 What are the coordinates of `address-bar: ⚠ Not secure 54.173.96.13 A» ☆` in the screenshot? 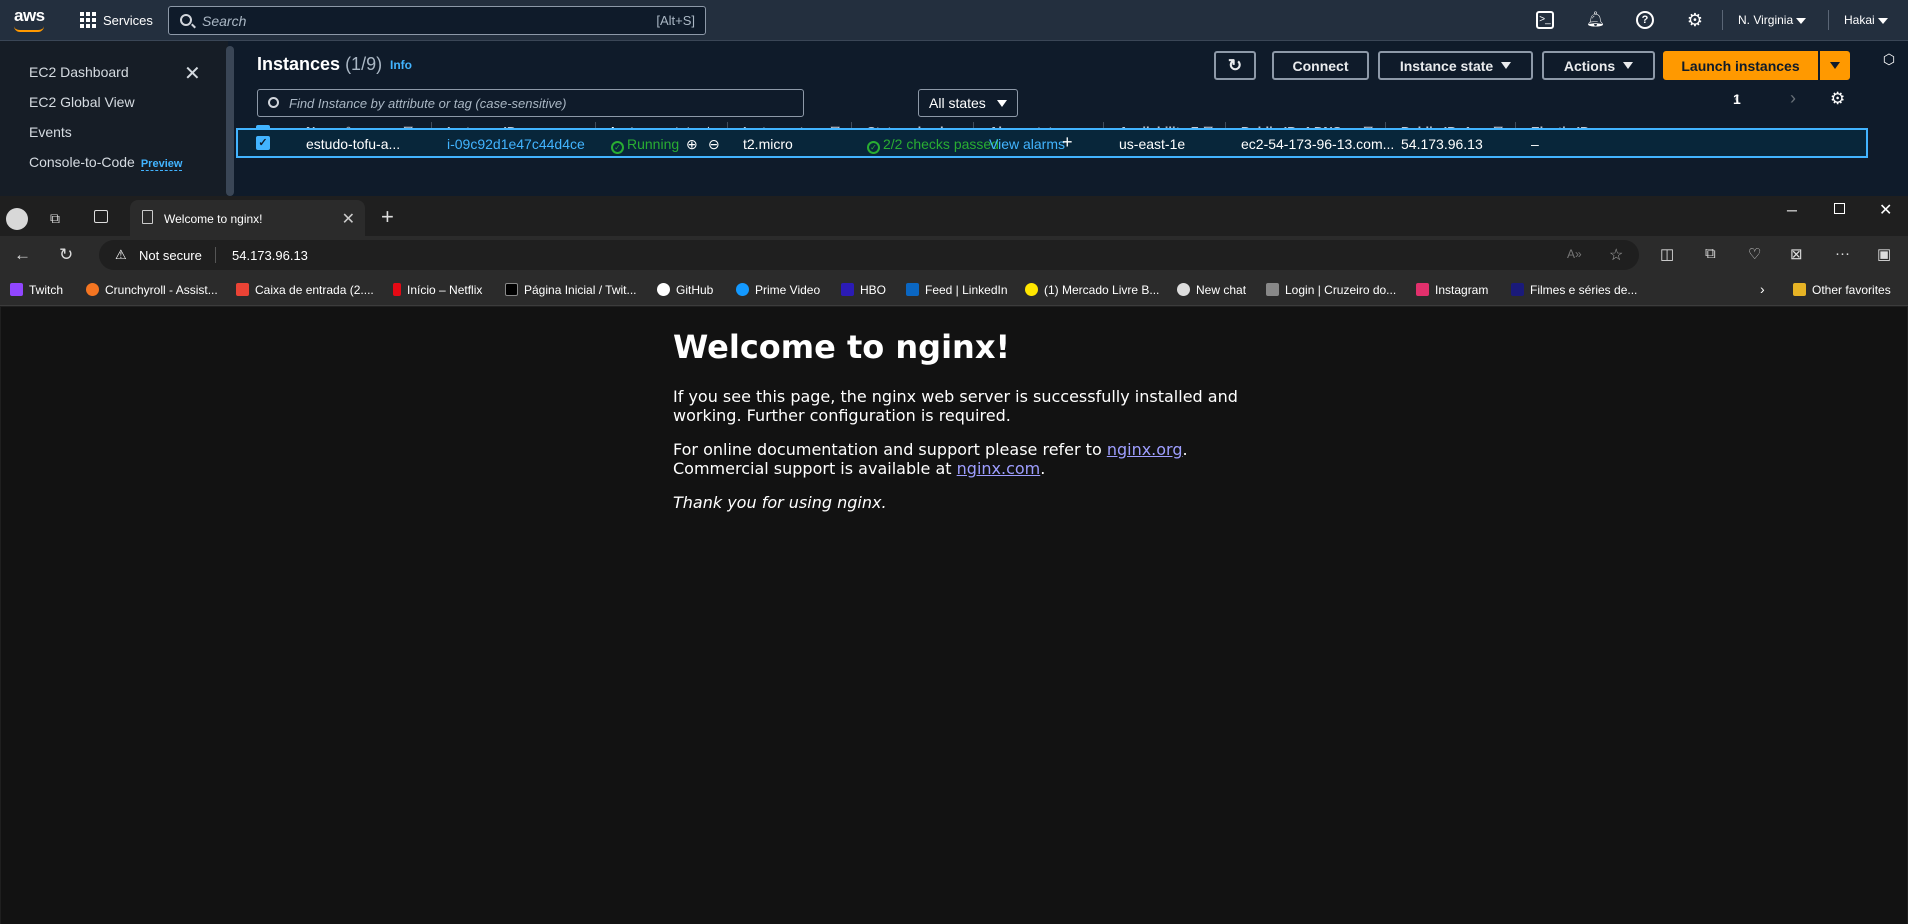 It's located at (869, 255).